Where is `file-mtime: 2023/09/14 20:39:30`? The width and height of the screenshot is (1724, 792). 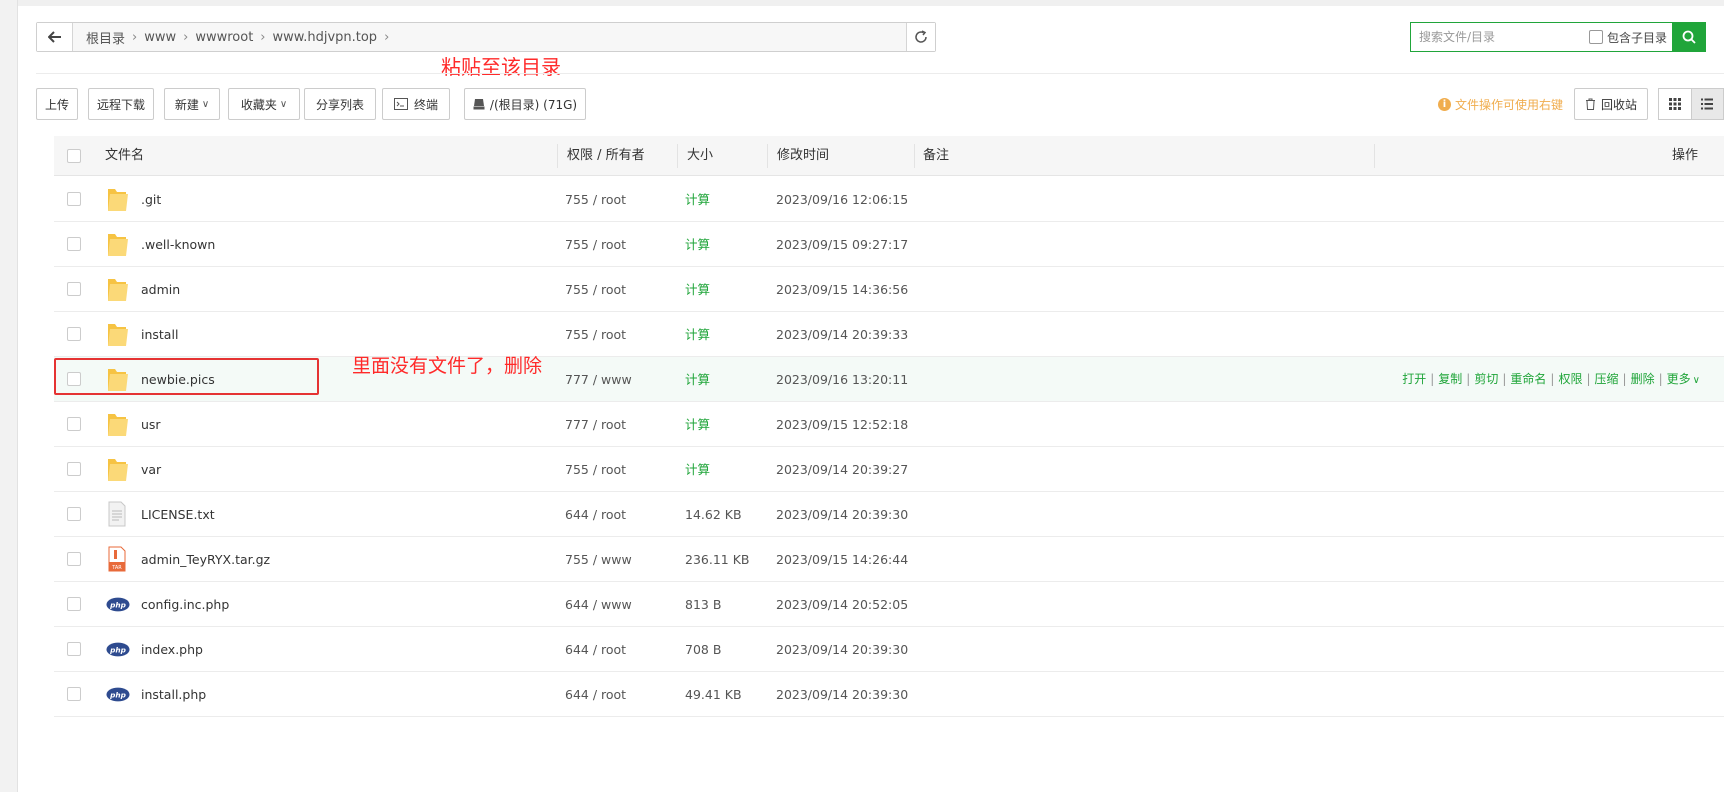 file-mtime: 2023/09/14 20:39:30 is located at coordinates (842, 694).